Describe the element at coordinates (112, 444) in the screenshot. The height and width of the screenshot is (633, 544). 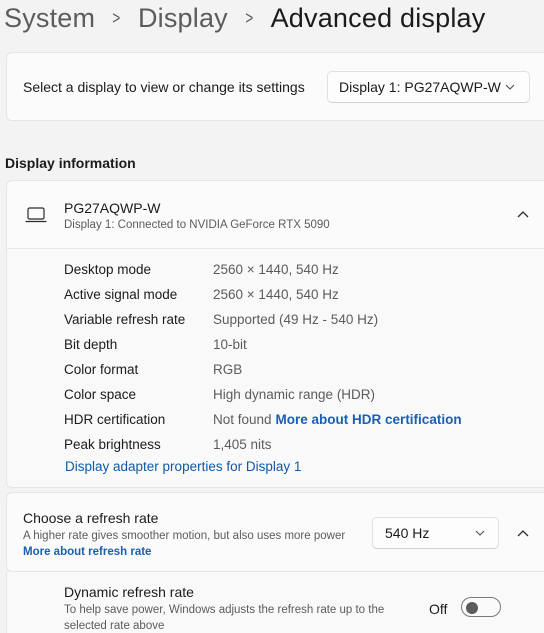
I see `info-key: Peak brightness` at that location.